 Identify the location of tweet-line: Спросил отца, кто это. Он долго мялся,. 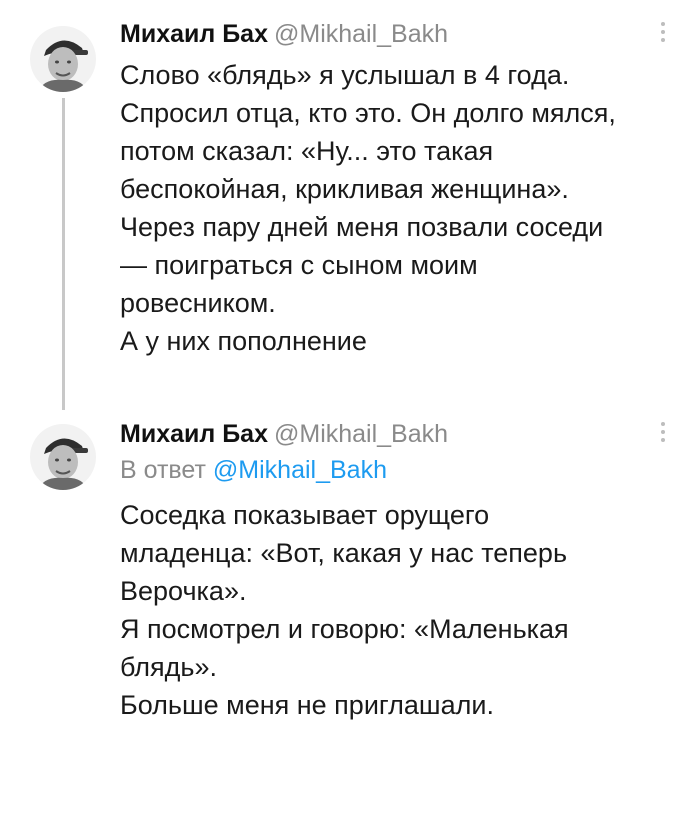
(368, 113).